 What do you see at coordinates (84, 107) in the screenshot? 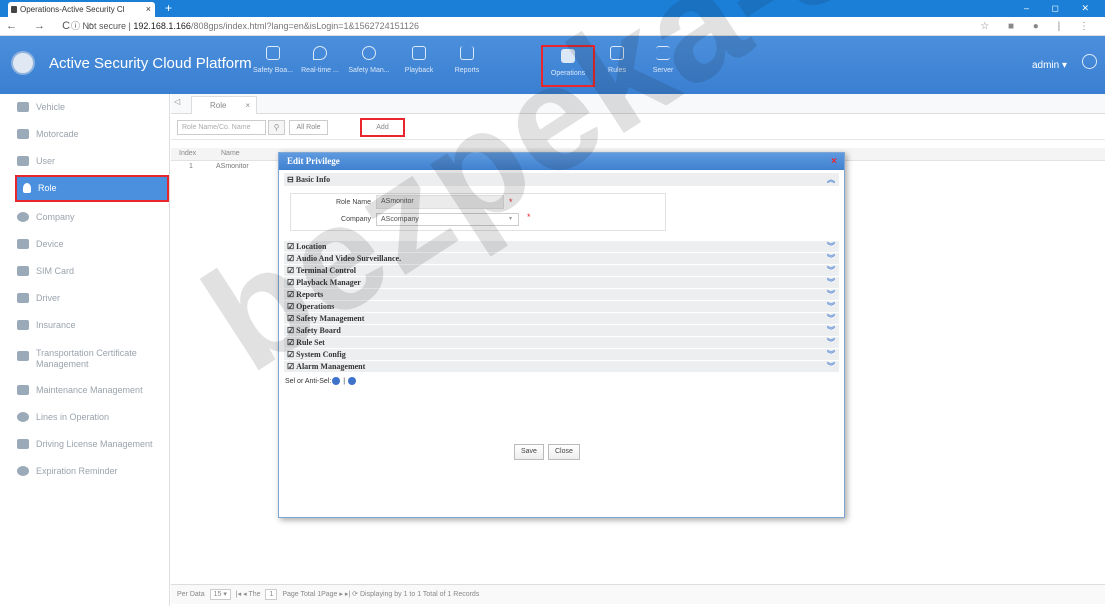
I see `sidebar-item-vehicle: Vehicle` at bounding box center [84, 107].